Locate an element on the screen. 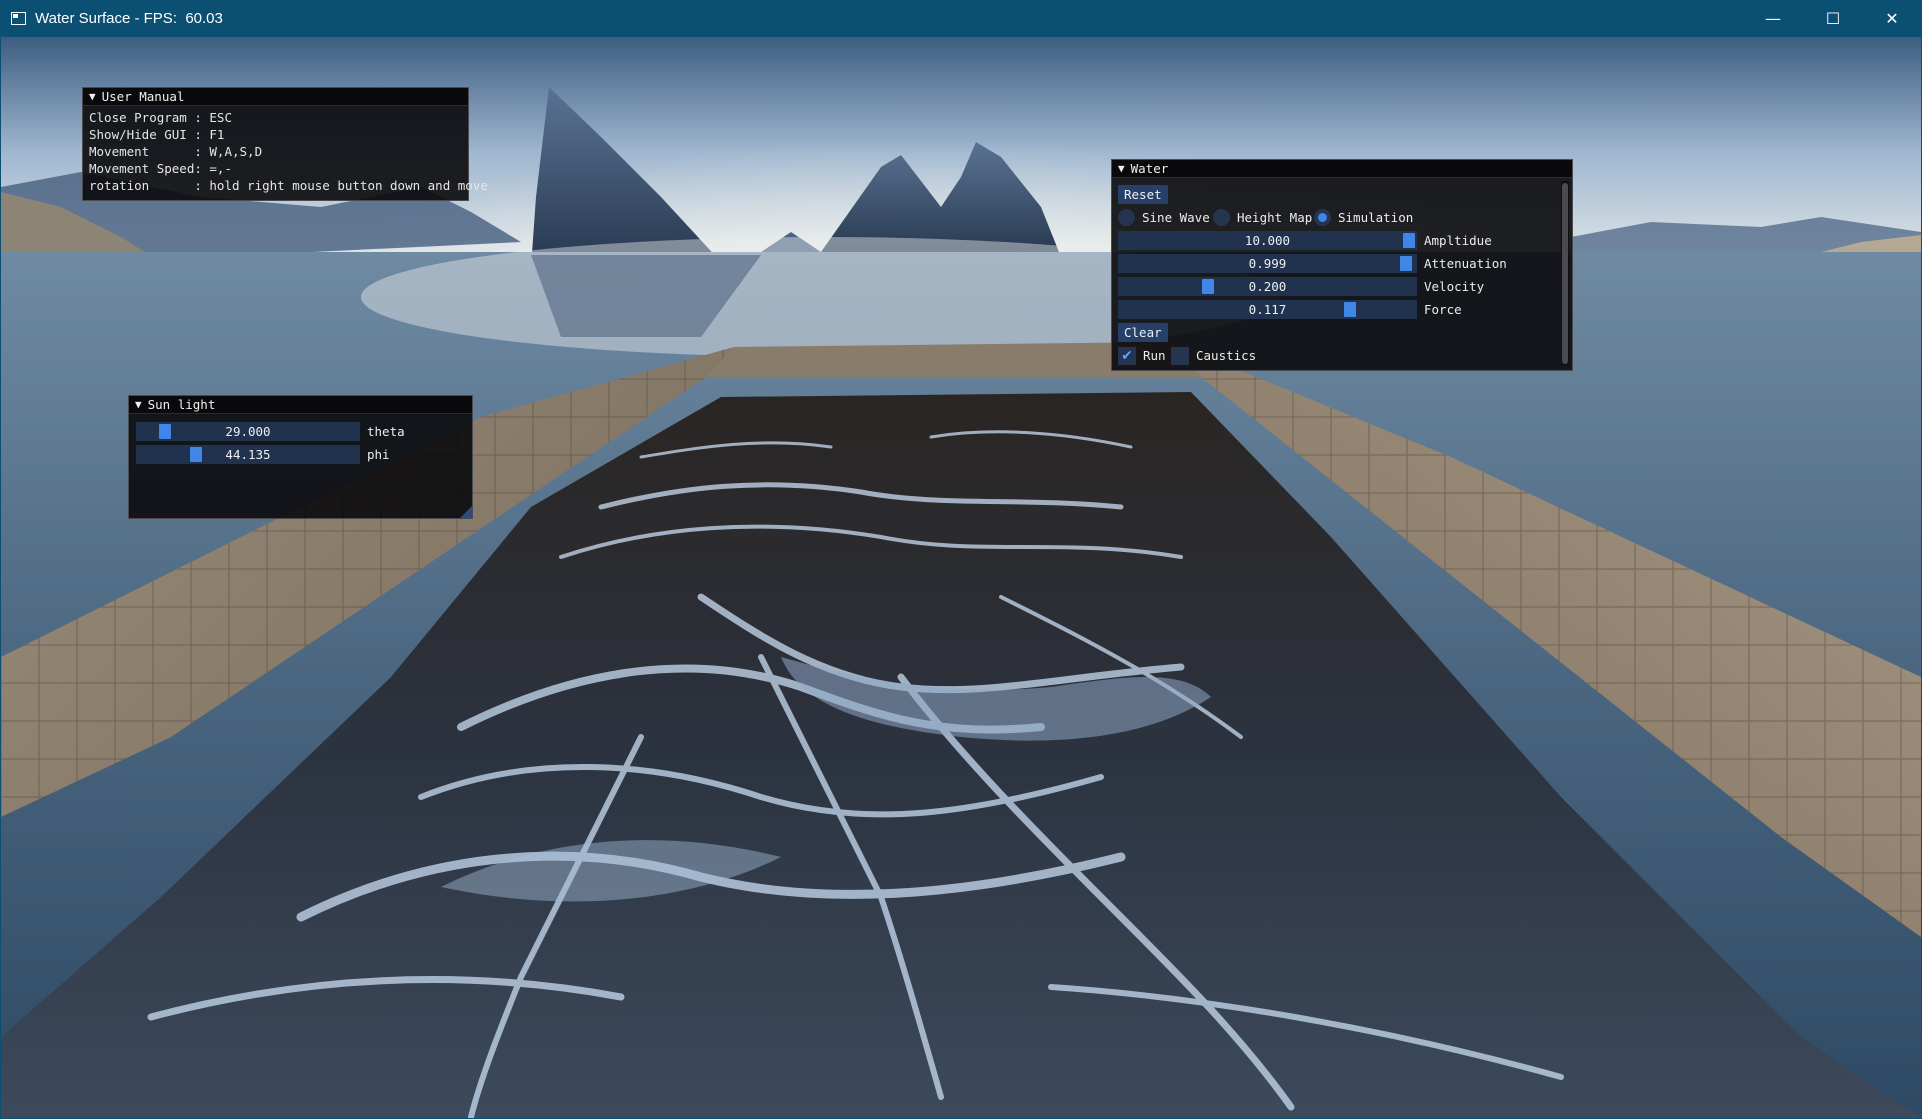 The width and height of the screenshot is (1922, 1119). checkbox-box: ✔ is located at coordinates (1127, 355).